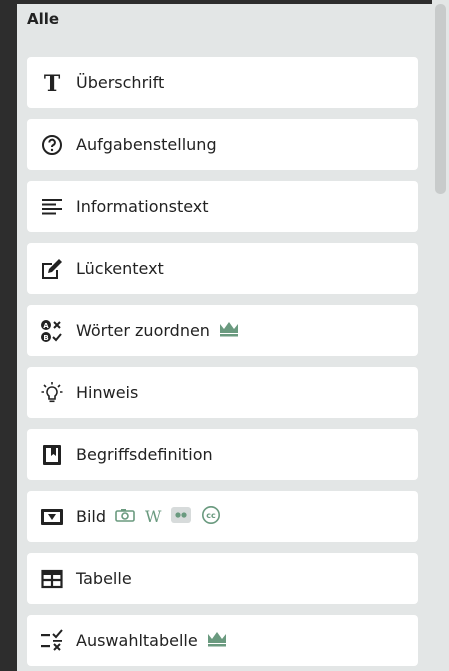 The width and height of the screenshot is (449, 671). I want to click on svg-text: A, so click(46, 326).